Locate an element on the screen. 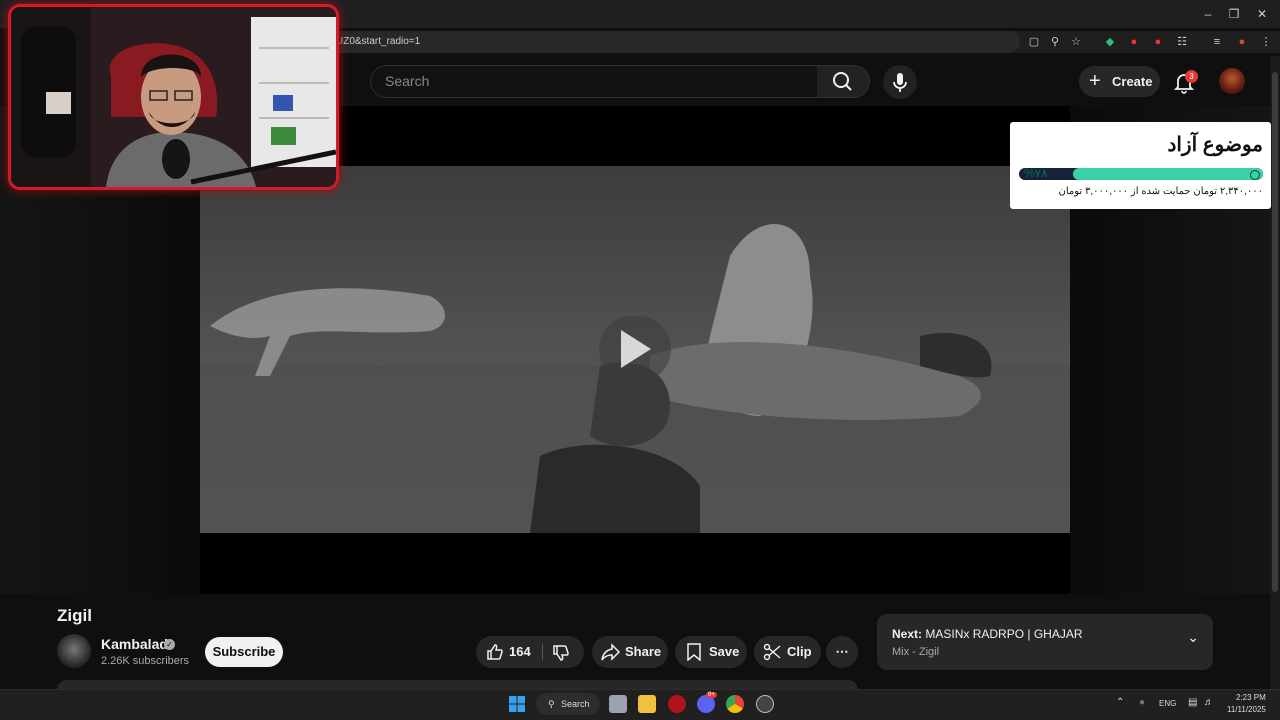 The height and width of the screenshot is (720, 1280). donation-progress-bar is located at coordinates (1141, 174).